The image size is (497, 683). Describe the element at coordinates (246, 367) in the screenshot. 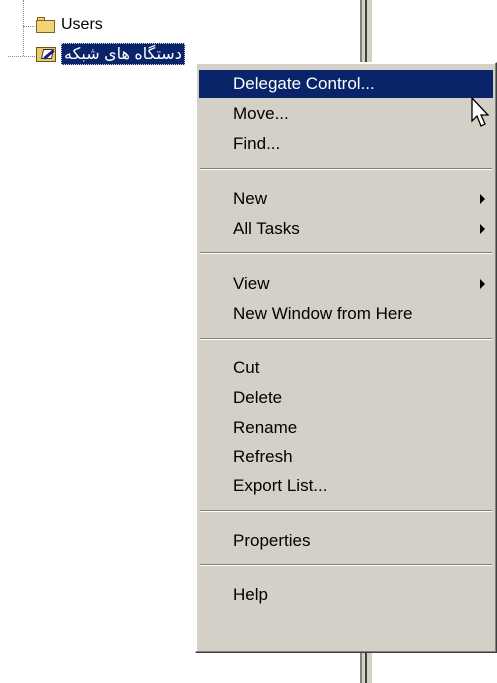

I see `menu-item-label: Cut` at that location.